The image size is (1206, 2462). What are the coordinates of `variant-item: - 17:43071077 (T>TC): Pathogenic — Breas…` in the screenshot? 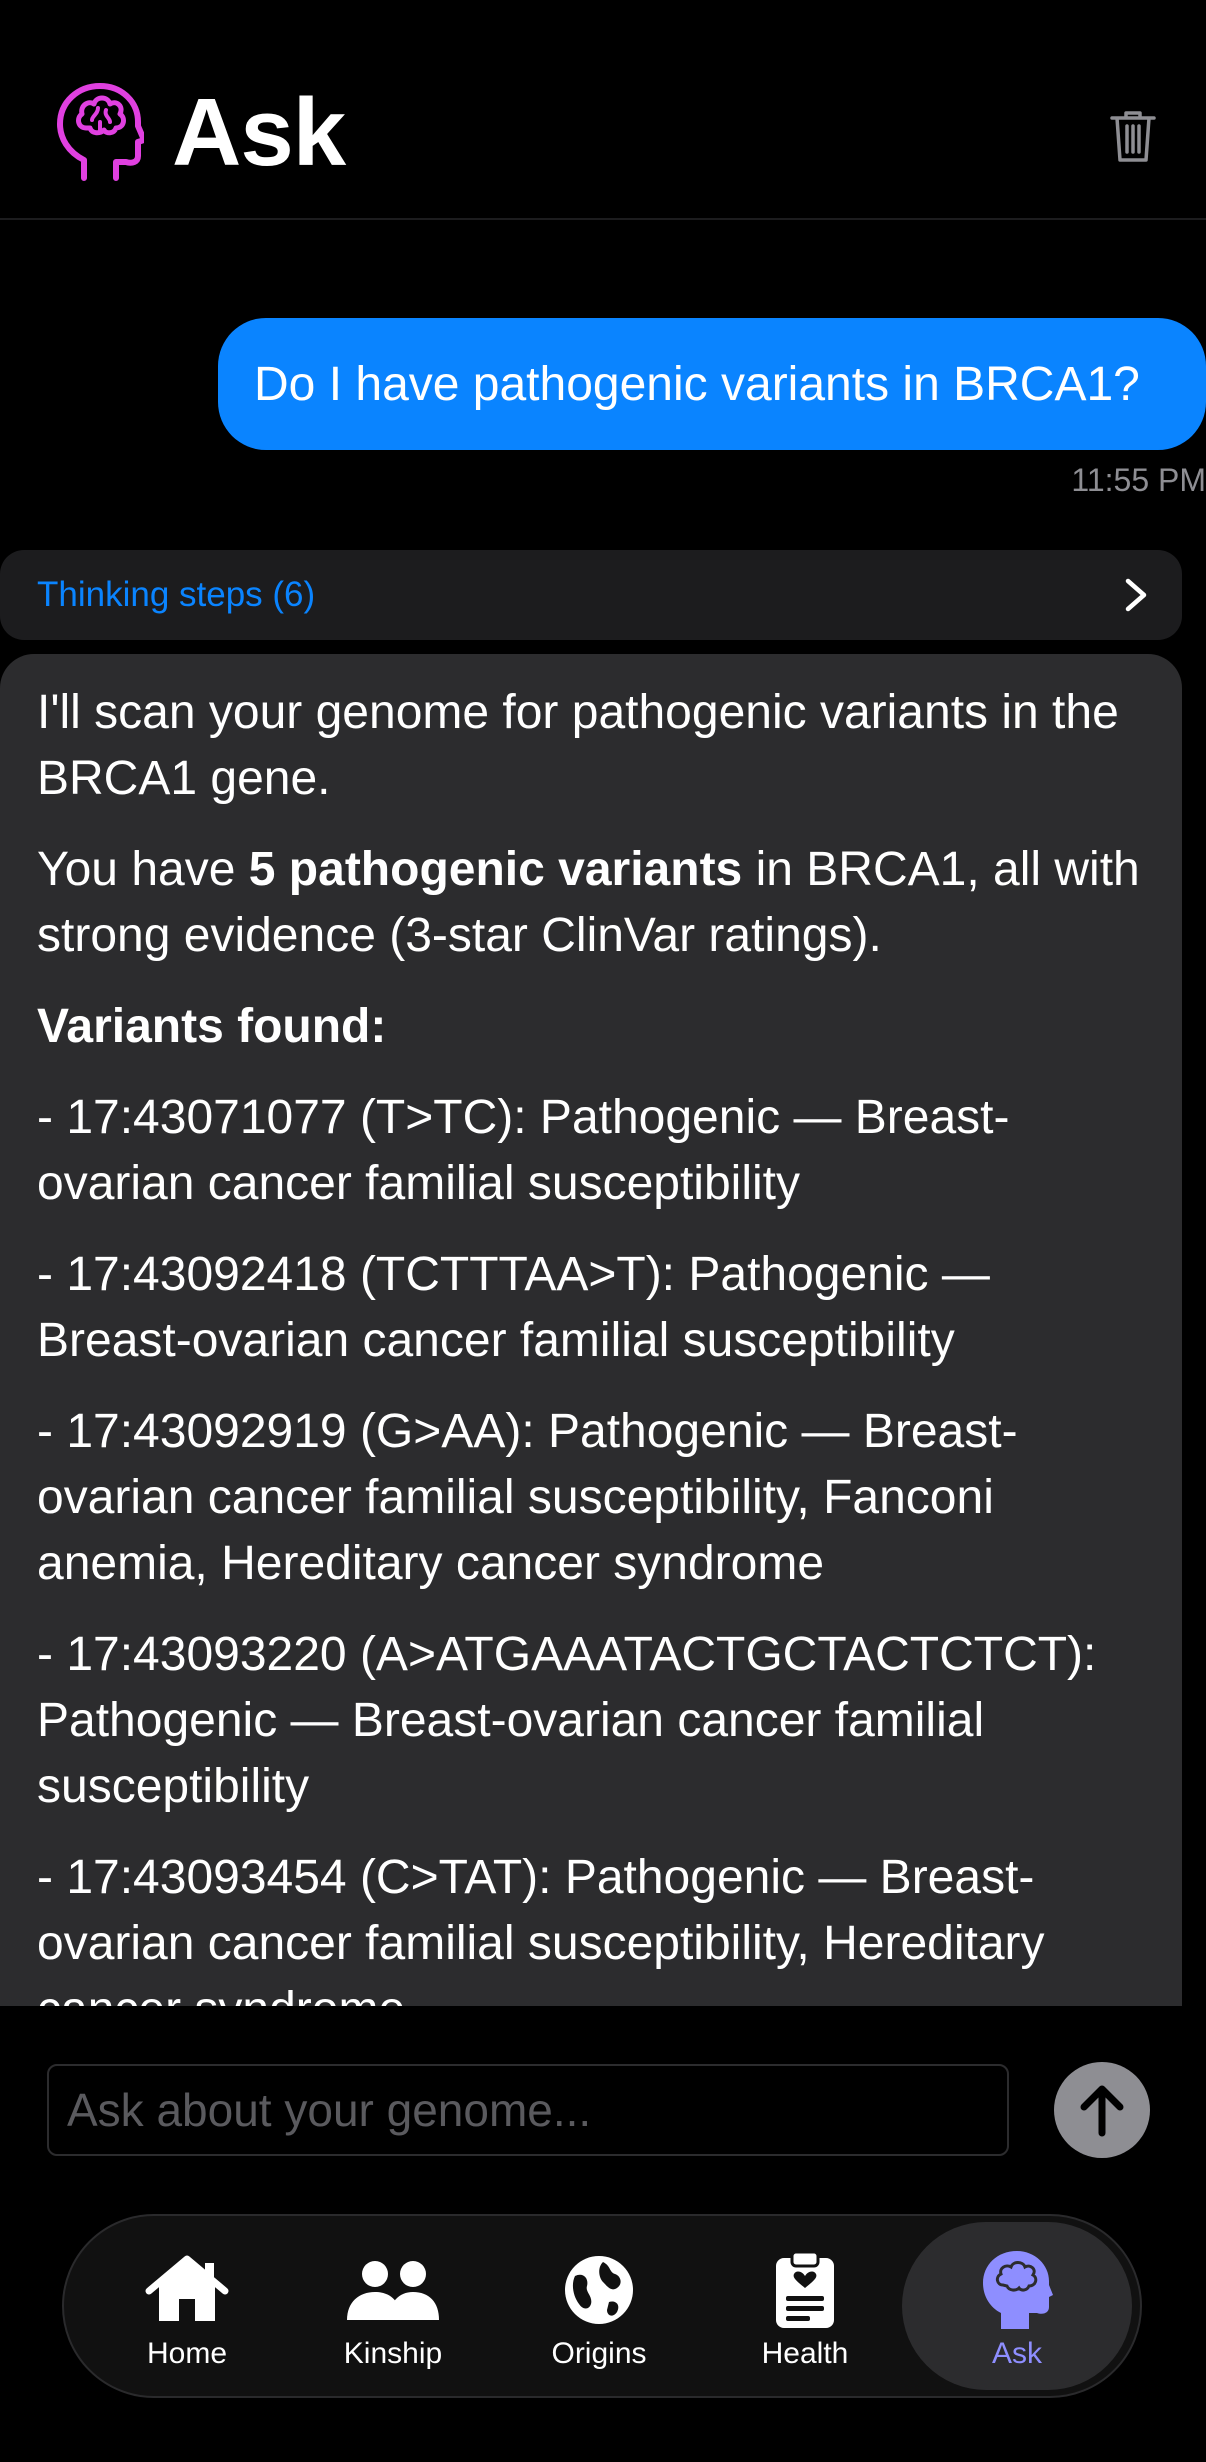 It's located at (523, 1150).